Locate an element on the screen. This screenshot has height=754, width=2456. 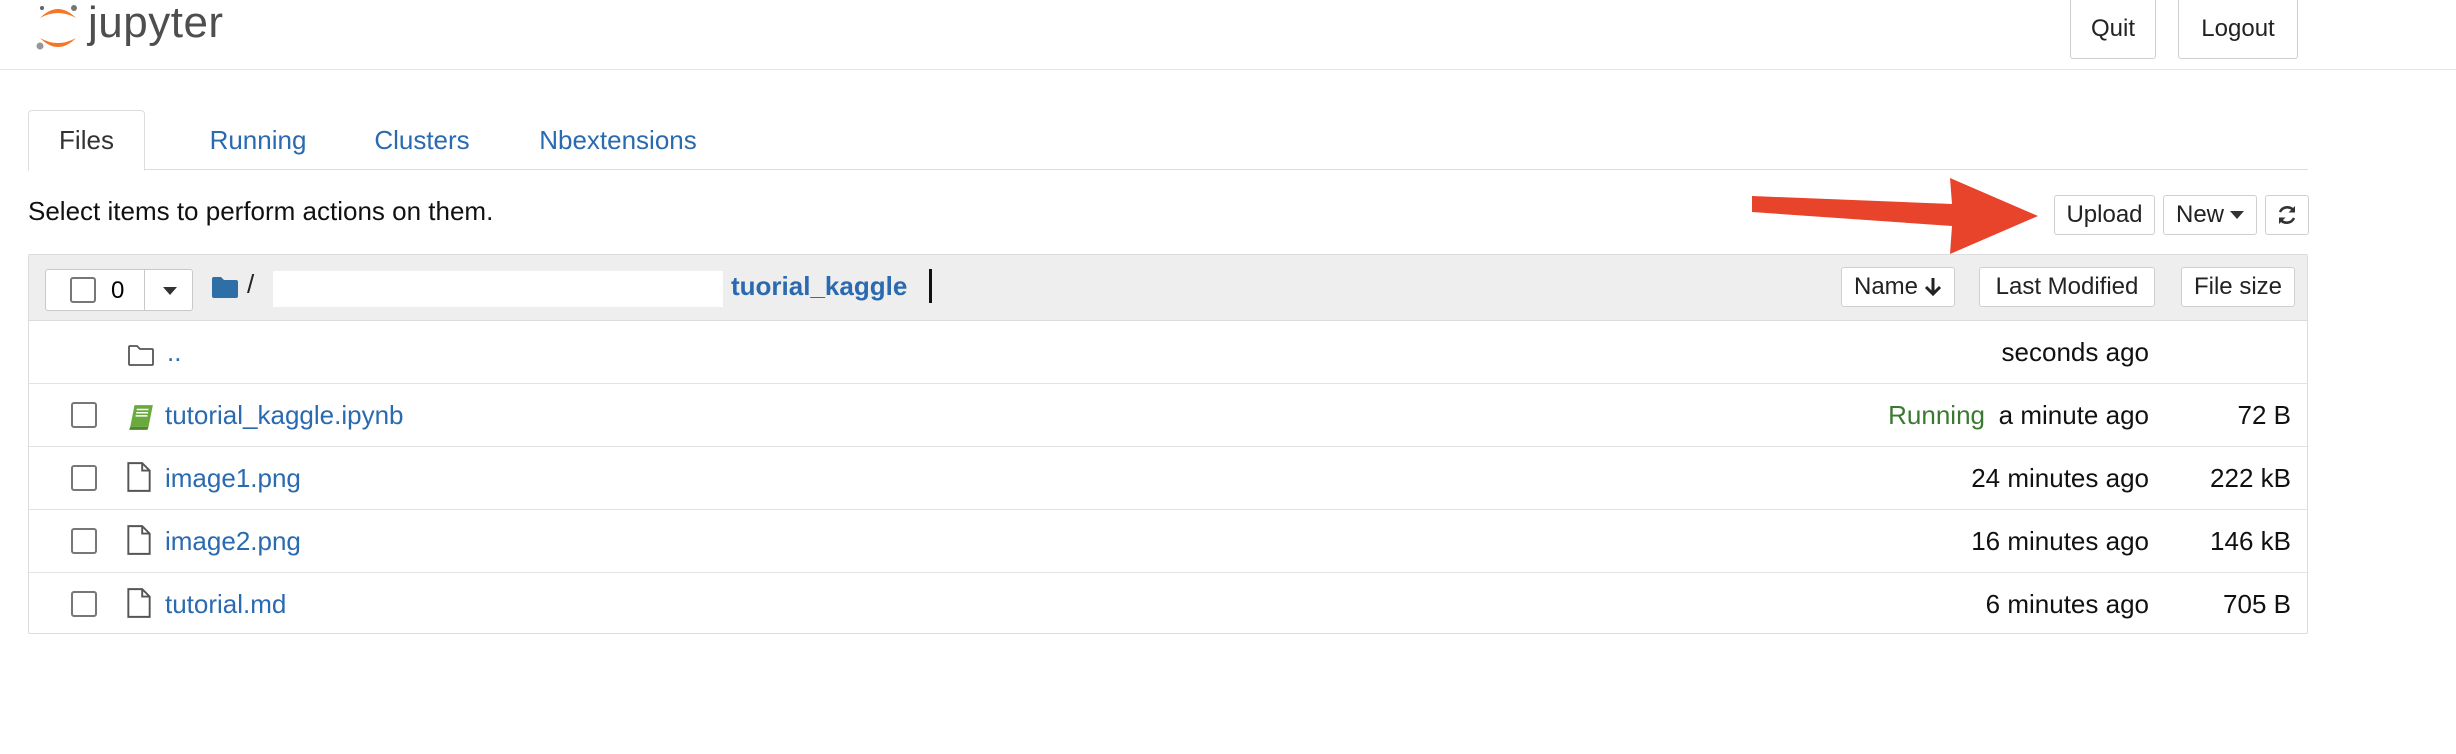
file-name: .. is located at coordinates (174, 352).